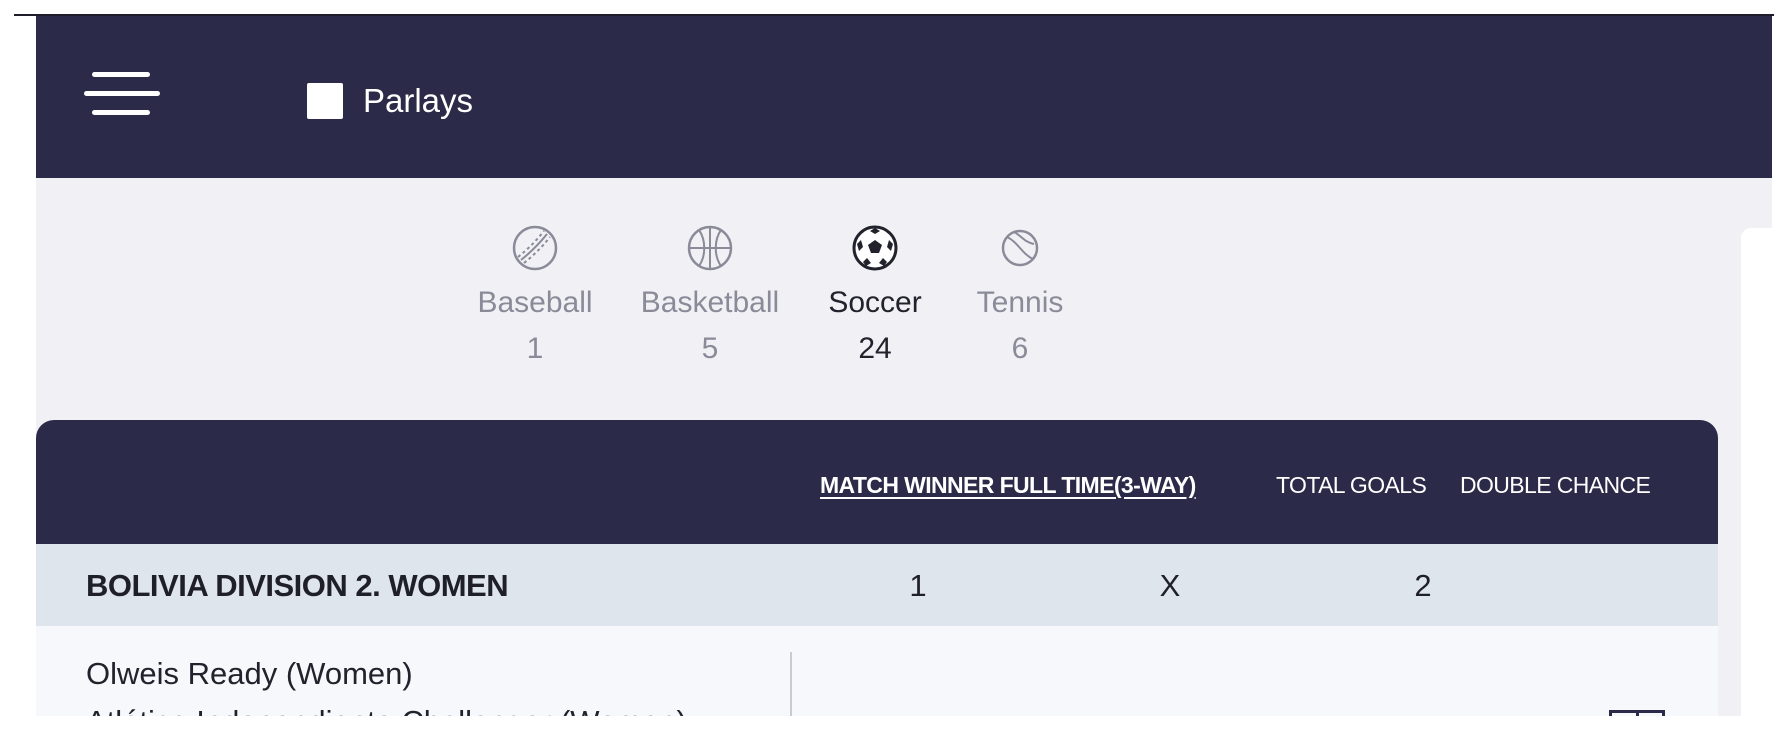 This screenshot has width=1792, height=730. I want to click on basketball-icon, so click(710, 248).